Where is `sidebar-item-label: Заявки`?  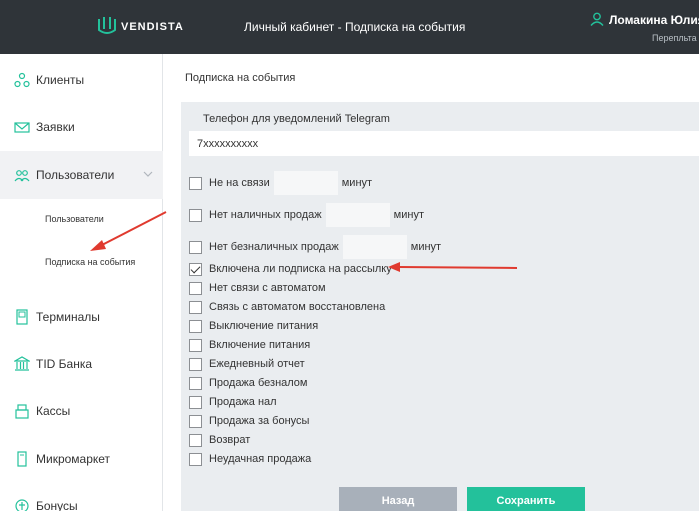 sidebar-item-label: Заявки is located at coordinates (55, 127).